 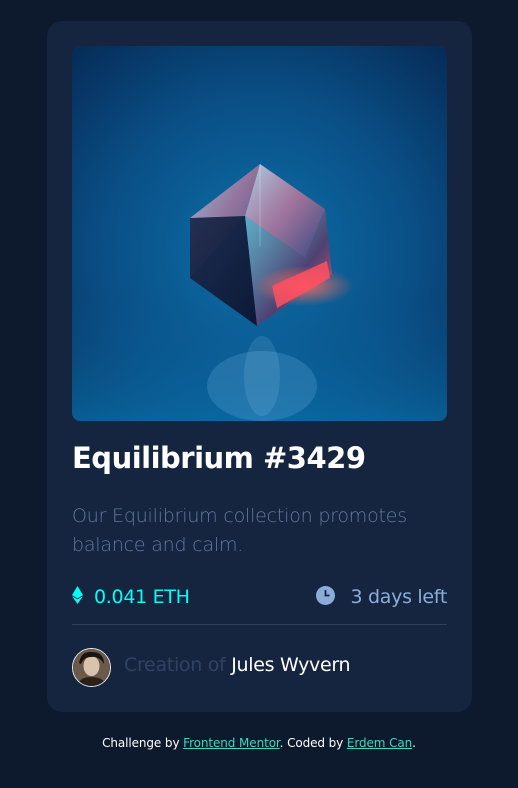 I want to click on creator-line: Creation of Jules Wyvern, so click(x=237, y=665).